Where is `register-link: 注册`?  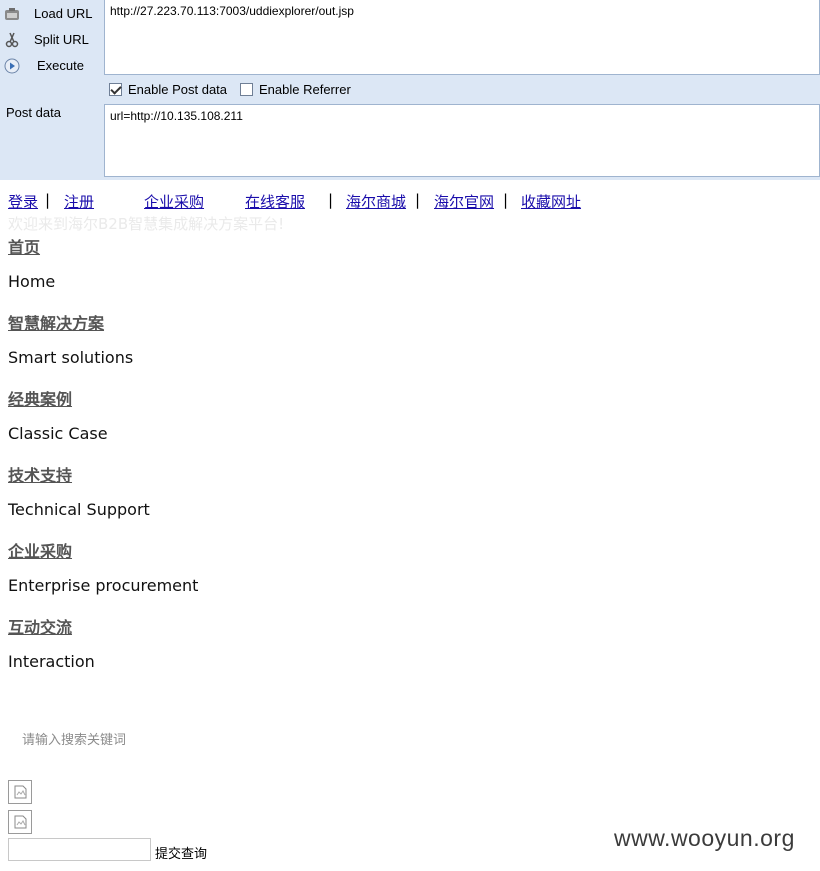
register-link: 注册 is located at coordinates (79, 201).